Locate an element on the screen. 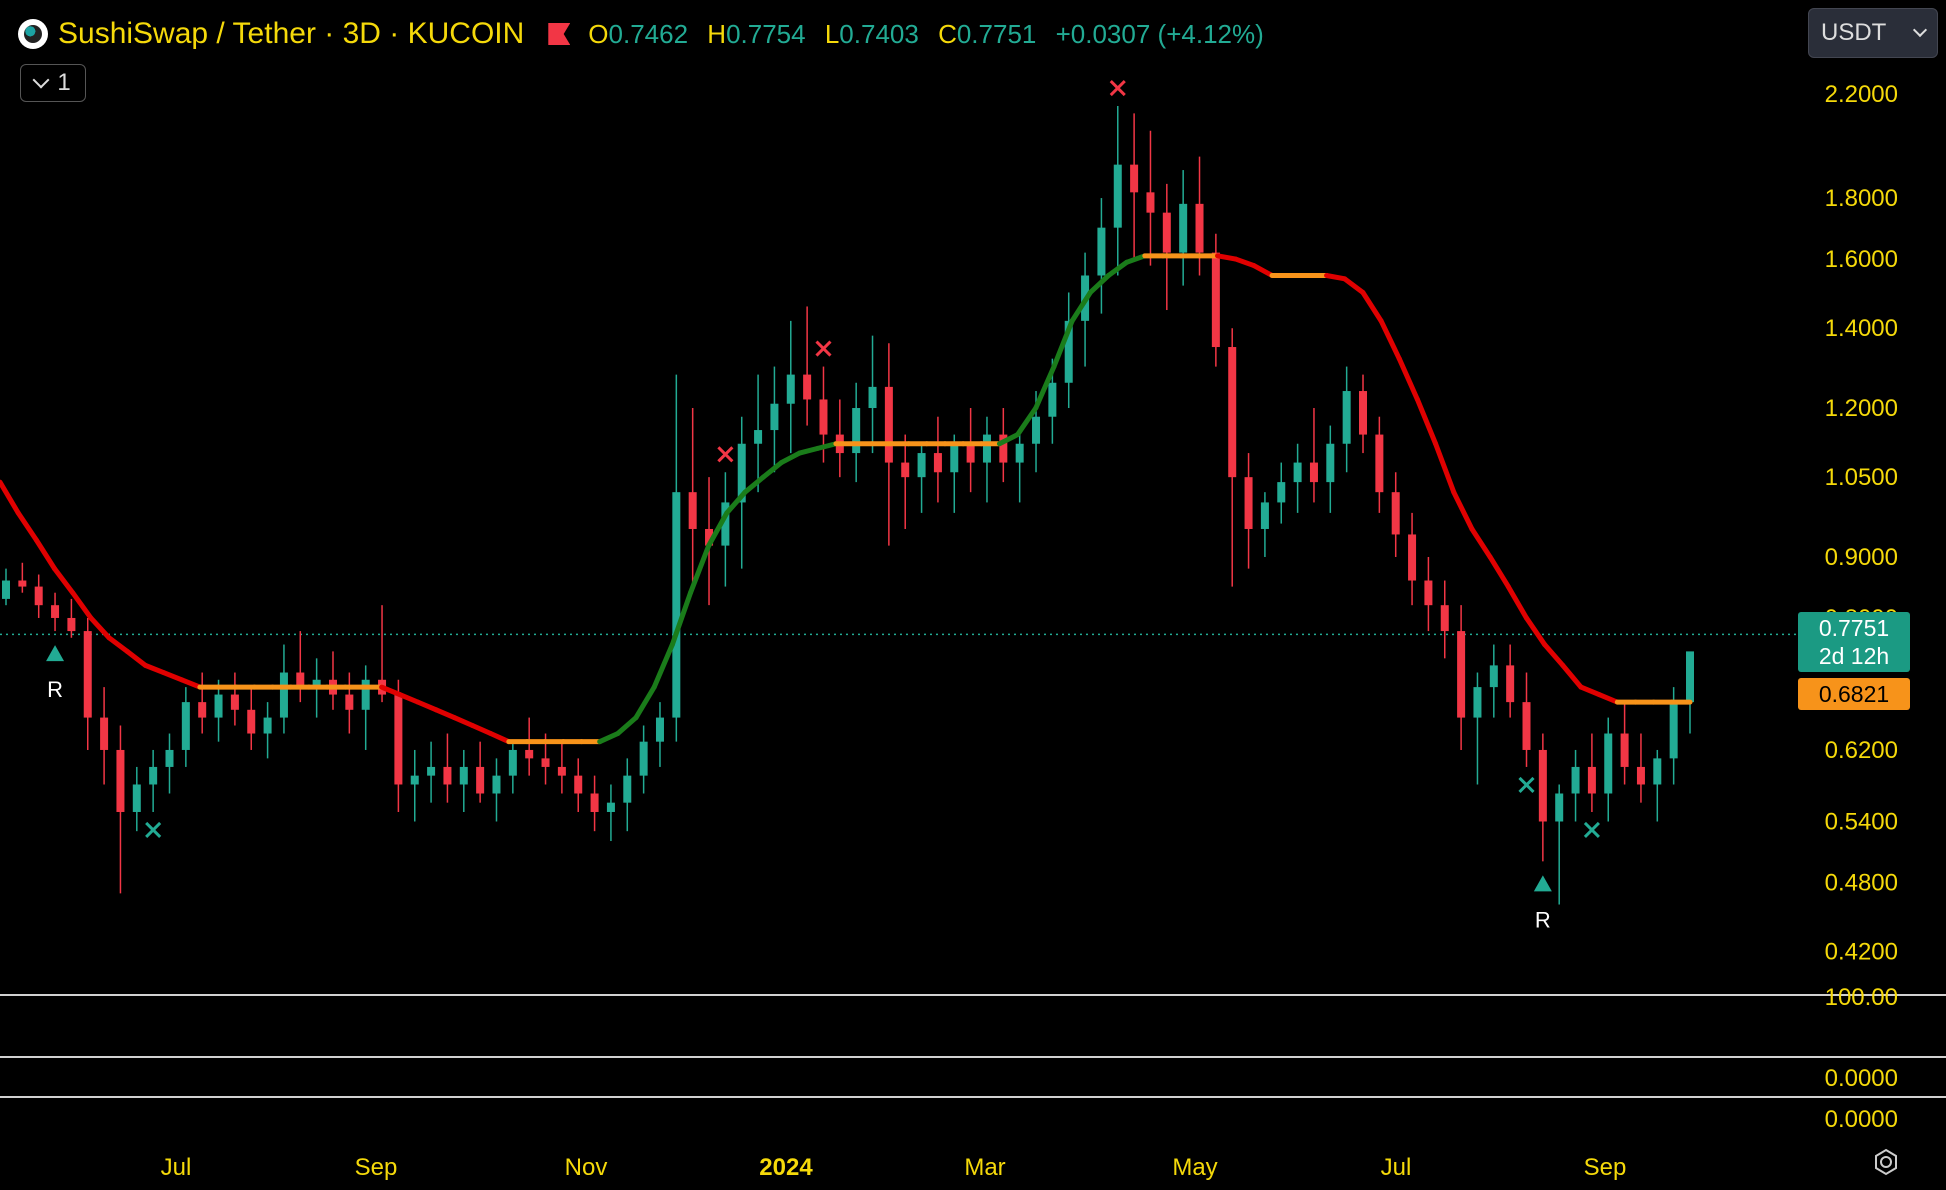 The height and width of the screenshot is (1190, 1946). currency-select: USDT is located at coordinates (1873, 33).